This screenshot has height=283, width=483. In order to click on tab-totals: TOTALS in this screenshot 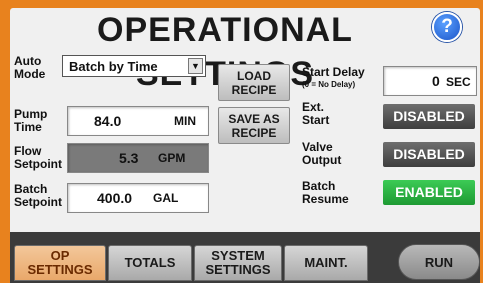, I will do `click(150, 263)`.